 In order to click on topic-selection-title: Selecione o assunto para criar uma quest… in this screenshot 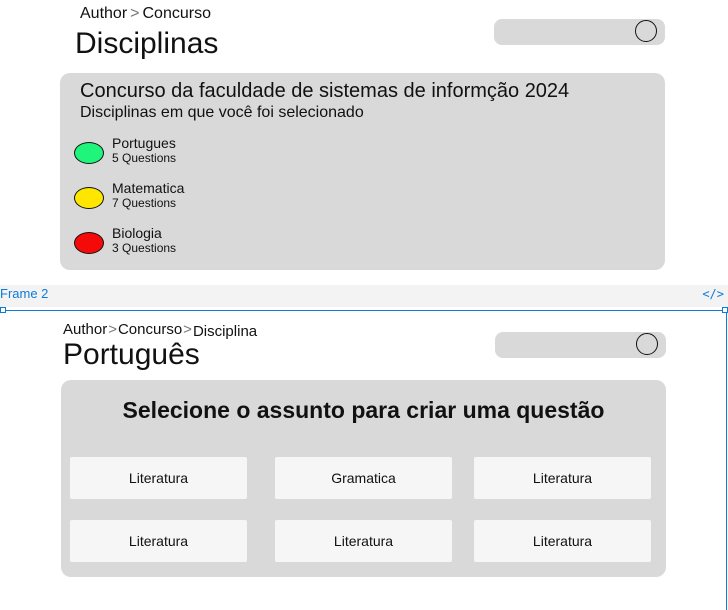, I will do `click(363, 410)`.